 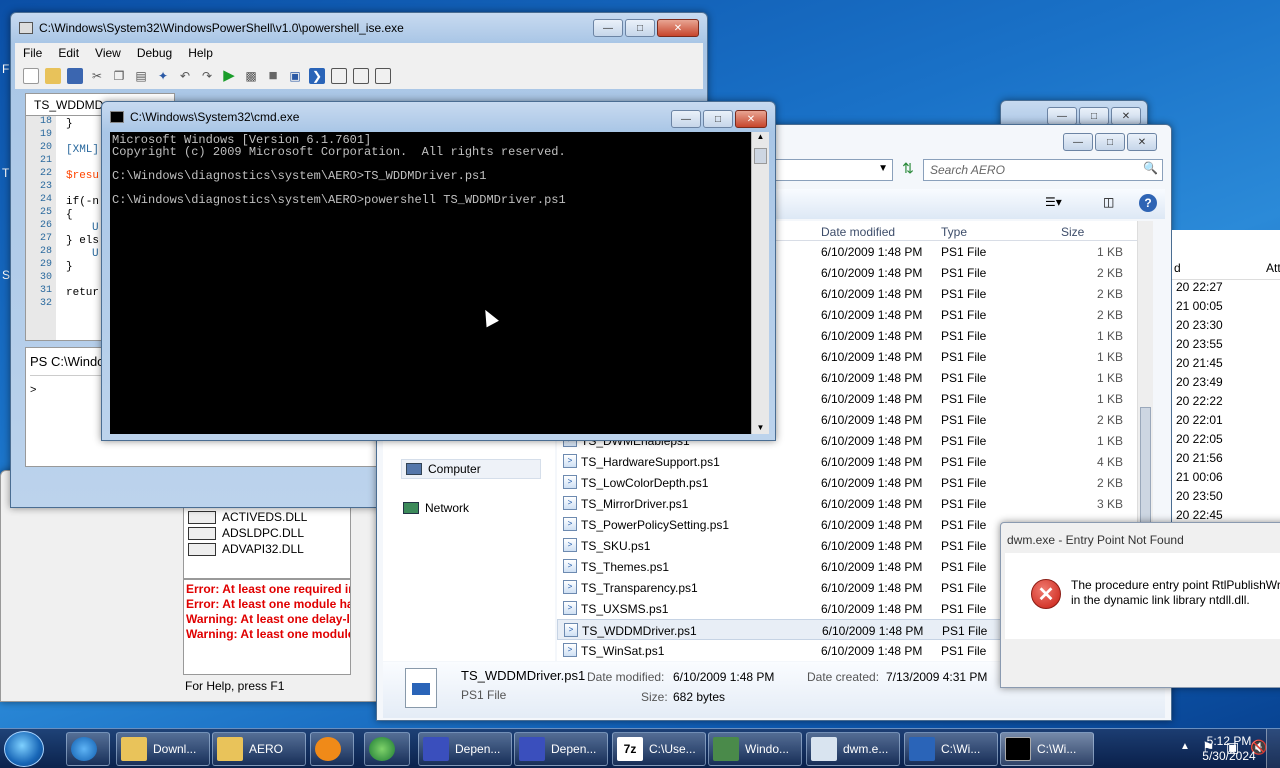 What do you see at coordinates (1043, 170) in the screenshot?
I see `search-input: Search AERO 🔍` at bounding box center [1043, 170].